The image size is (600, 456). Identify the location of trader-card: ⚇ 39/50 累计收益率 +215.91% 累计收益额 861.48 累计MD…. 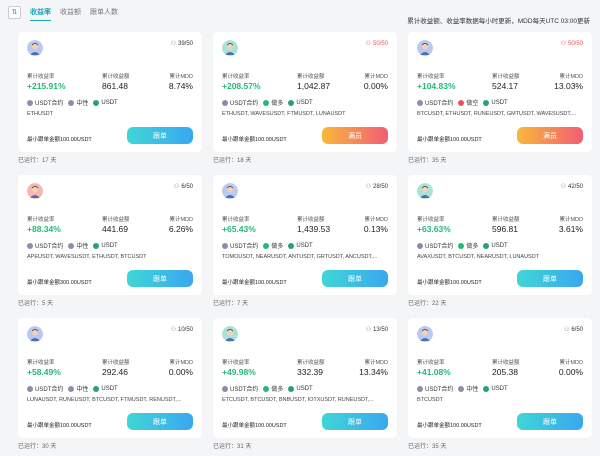
(110, 98).